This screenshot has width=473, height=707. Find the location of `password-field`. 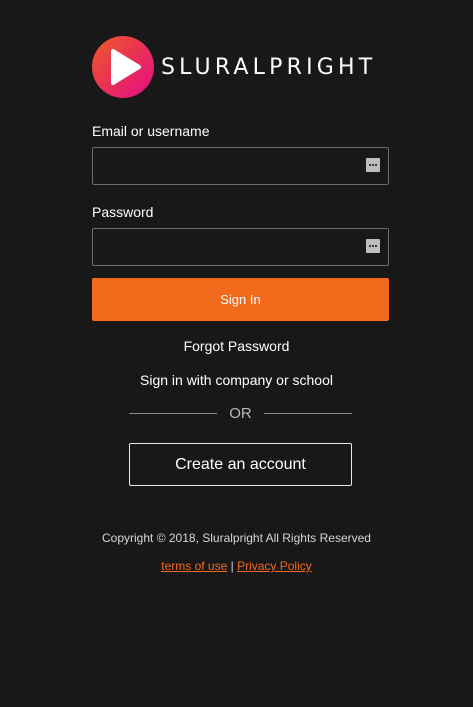

password-field is located at coordinates (223, 246).